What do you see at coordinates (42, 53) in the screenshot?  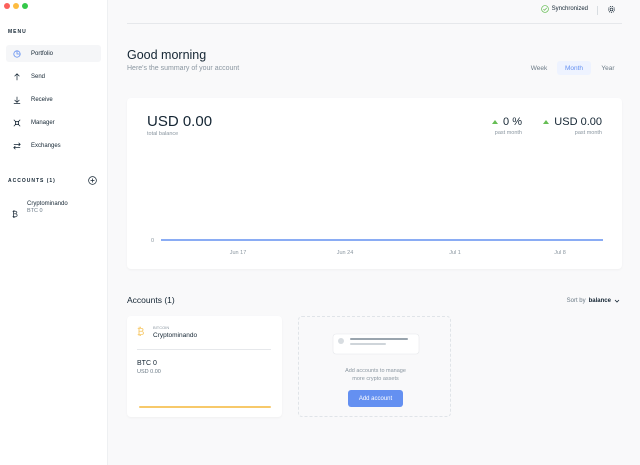 I see `sidebar-item-label: Portfolio` at bounding box center [42, 53].